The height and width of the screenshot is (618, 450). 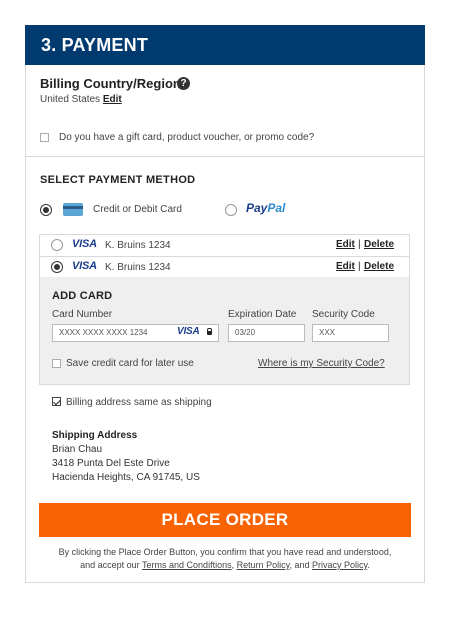 I want to click on save-card-checkbox, so click(x=56, y=363).